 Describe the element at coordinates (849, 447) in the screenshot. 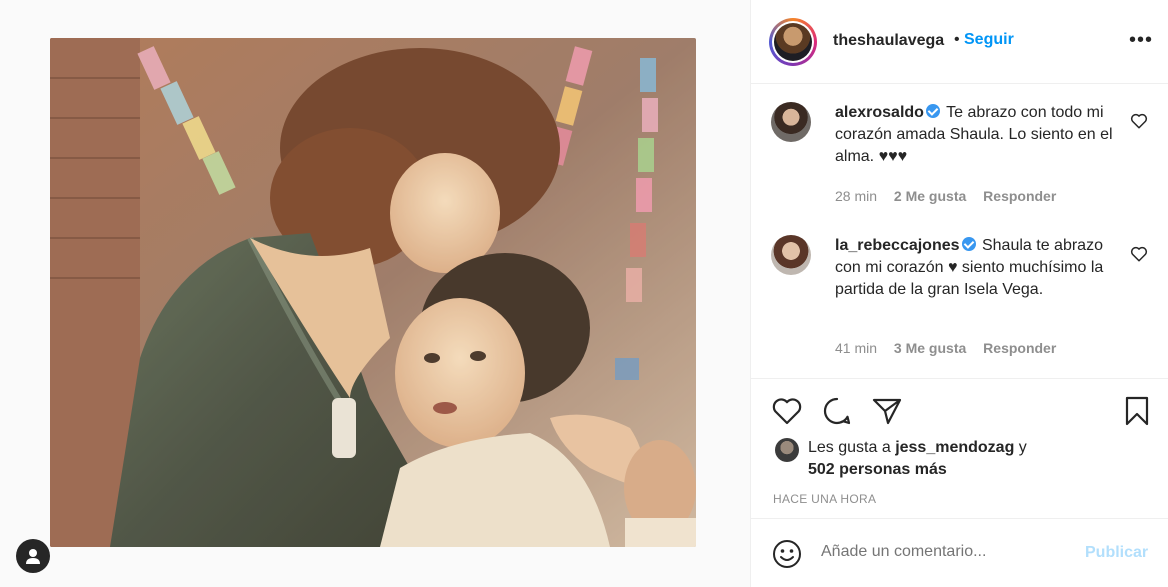

I see `likes-prefix: Les gusta a` at that location.